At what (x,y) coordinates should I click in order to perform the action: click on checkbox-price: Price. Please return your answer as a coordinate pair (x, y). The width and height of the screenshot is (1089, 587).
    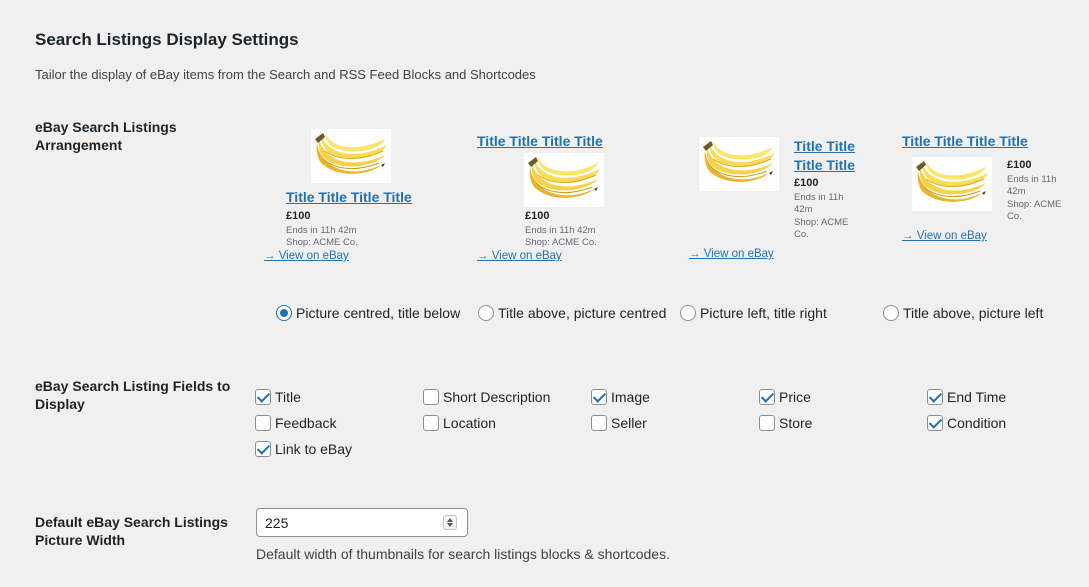
    Looking at the image, I should click on (785, 397).